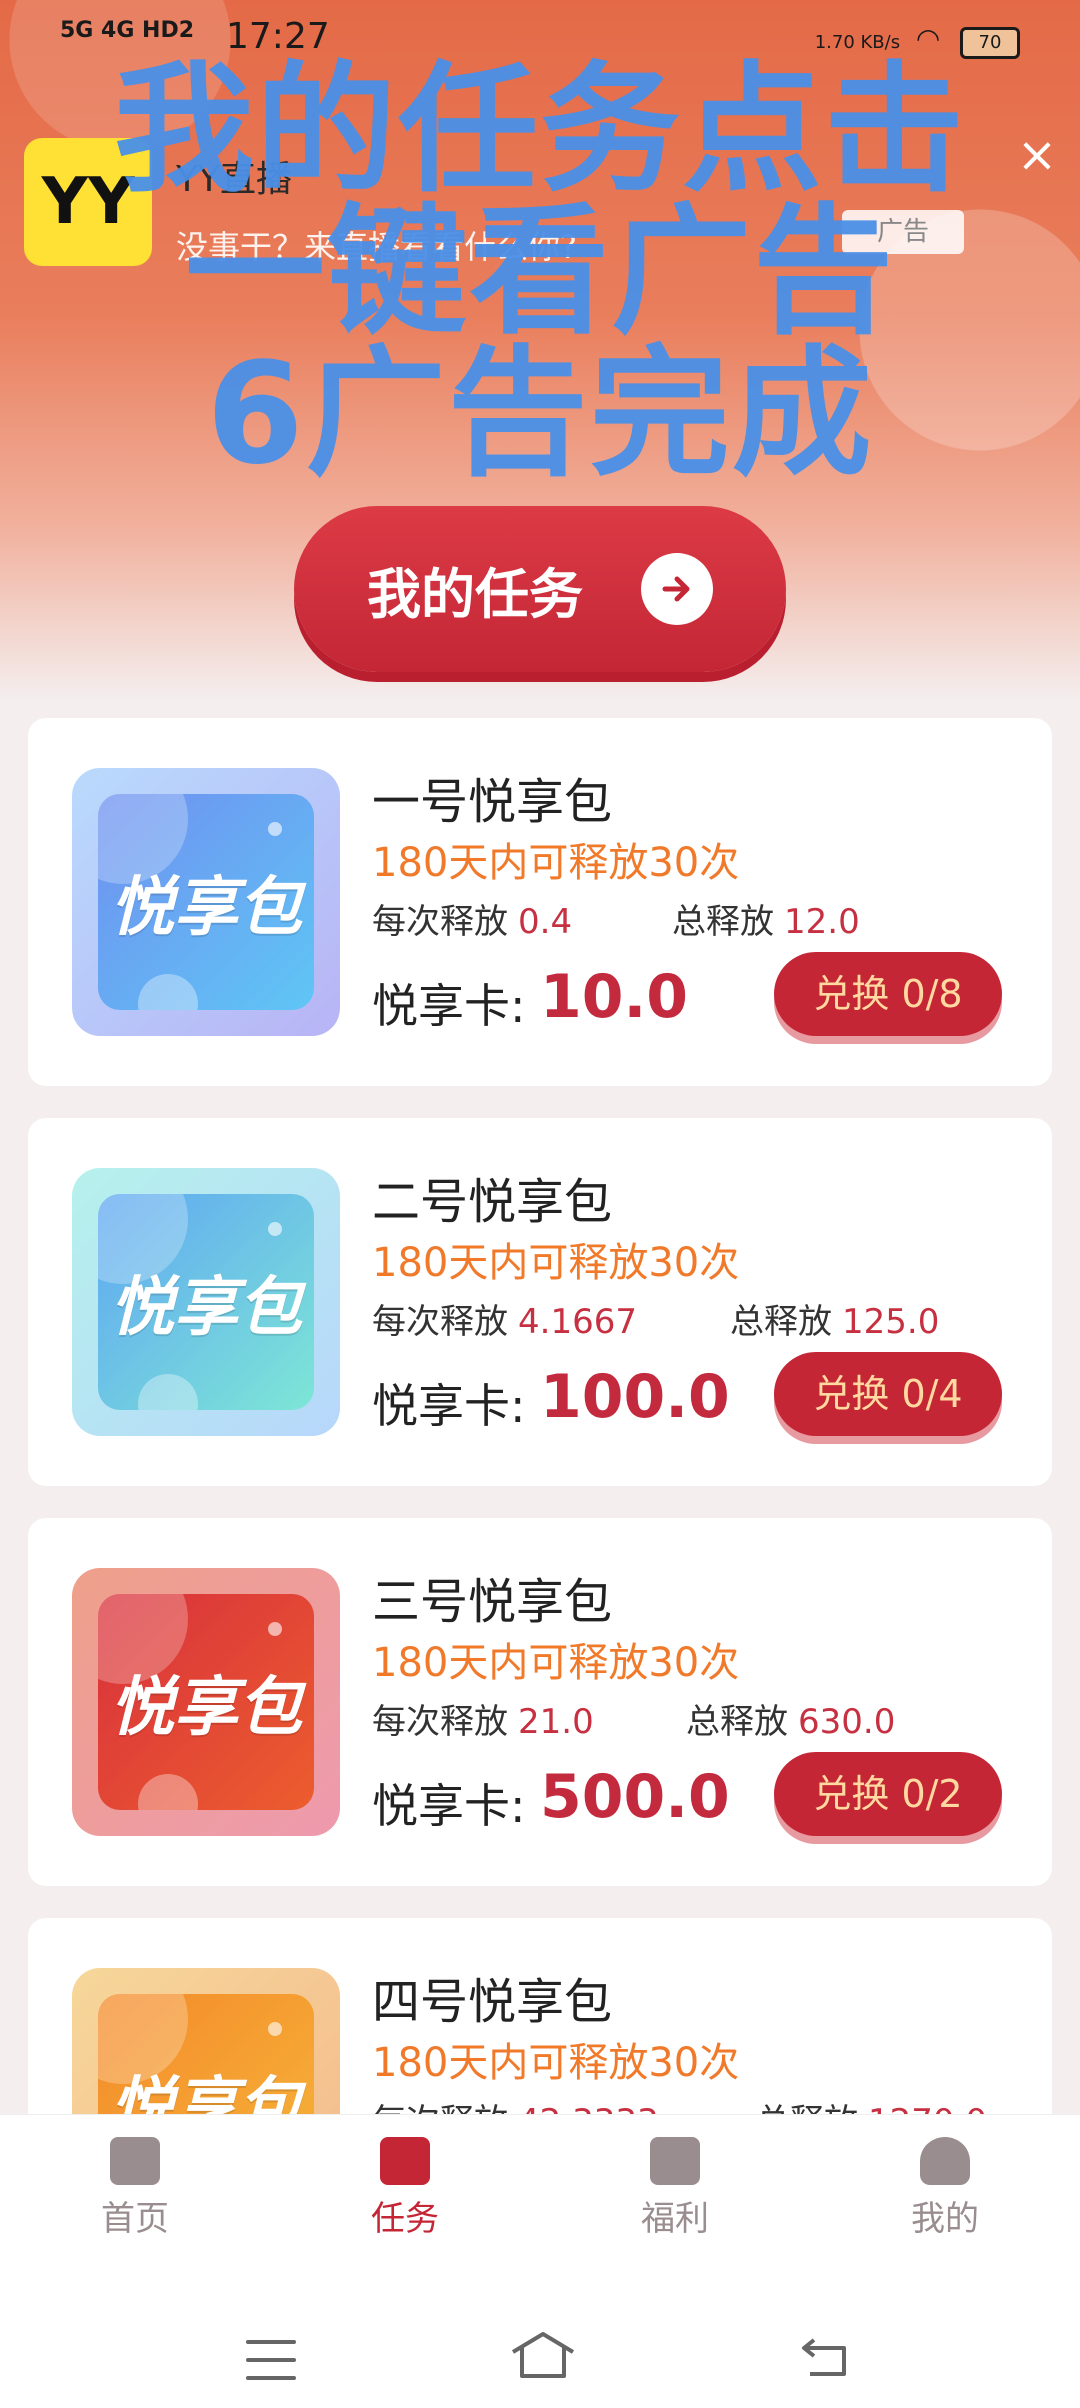 The height and width of the screenshot is (2408, 1080). I want to click on total-release: 总释放 630.0, so click(790, 1718).